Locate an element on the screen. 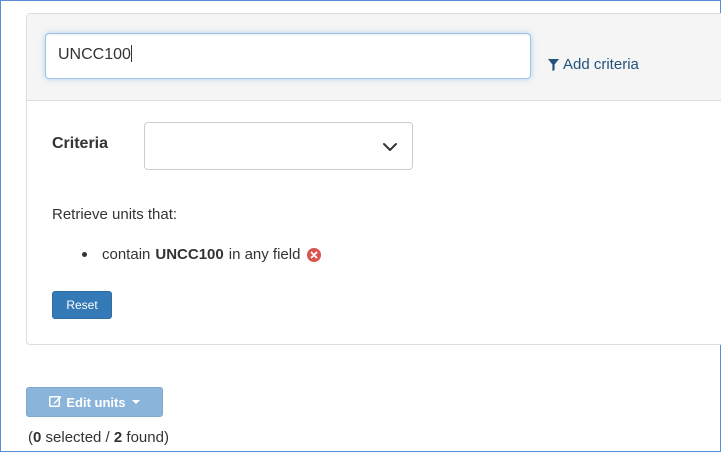 Image resolution: width=721 pixels, height=452 pixels. chevron-down-icon is located at coordinates (390, 149).